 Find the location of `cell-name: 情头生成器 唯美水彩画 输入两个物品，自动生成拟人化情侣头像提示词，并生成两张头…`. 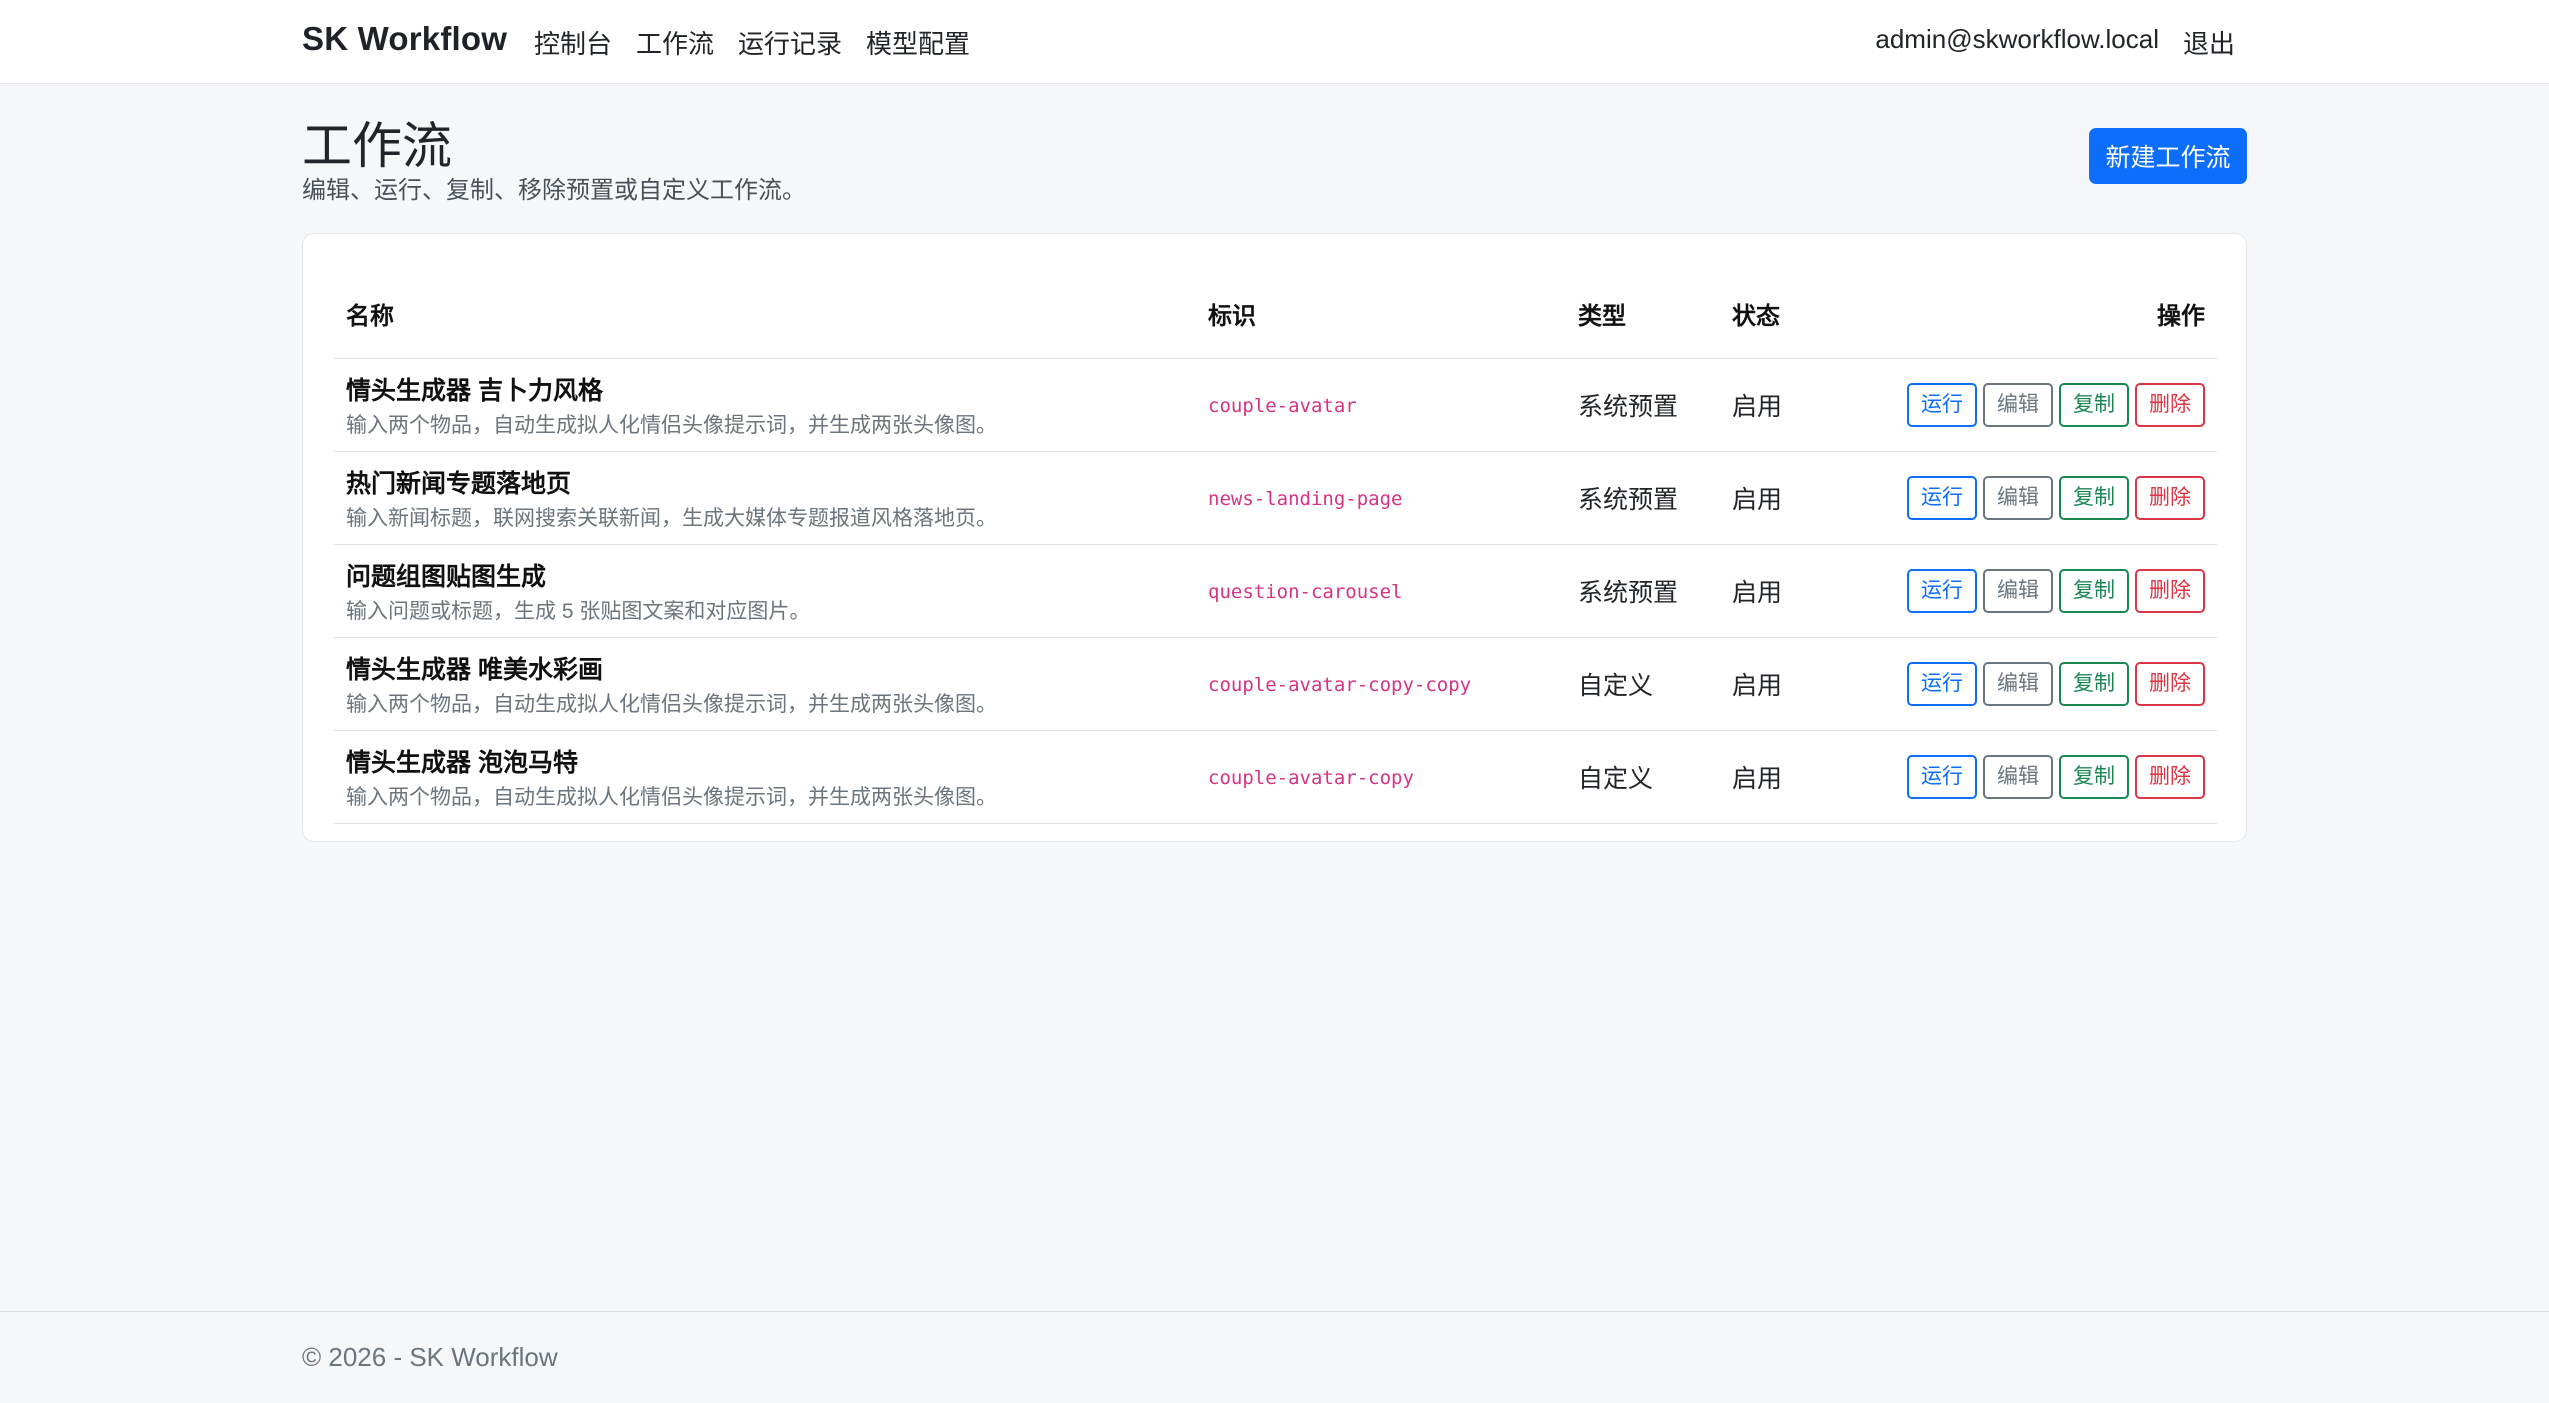

cell-name: 情头生成器 唯美水彩画 输入两个物品，自动生成拟人化情侣头像提示词，并生成两张头… is located at coordinates (765, 684).